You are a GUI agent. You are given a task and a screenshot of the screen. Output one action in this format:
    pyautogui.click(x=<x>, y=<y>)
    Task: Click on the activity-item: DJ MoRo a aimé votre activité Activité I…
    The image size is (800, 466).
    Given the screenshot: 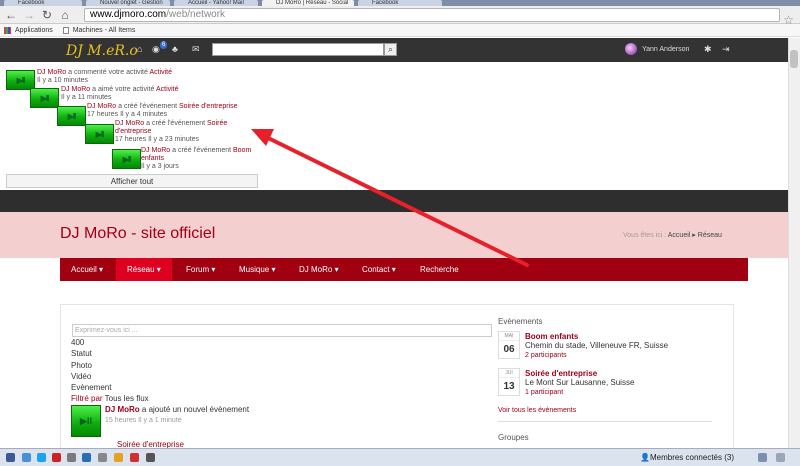 What is the action you would take?
    pyautogui.click(x=161, y=94)
    